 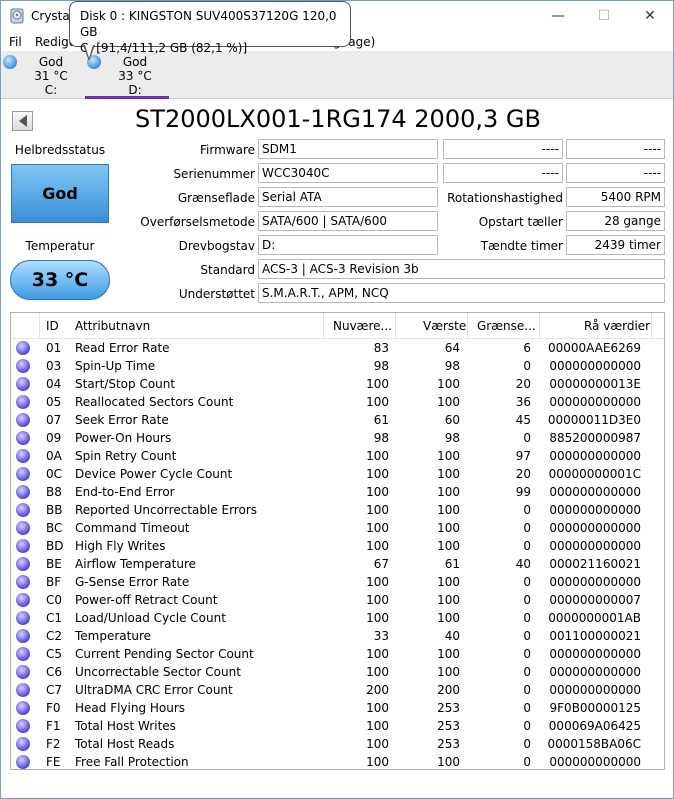 What do you see at coordinates (112, 326) in the screenshot?
I see `column-header-name: Attributnavn` at bounding box center [112, 326].